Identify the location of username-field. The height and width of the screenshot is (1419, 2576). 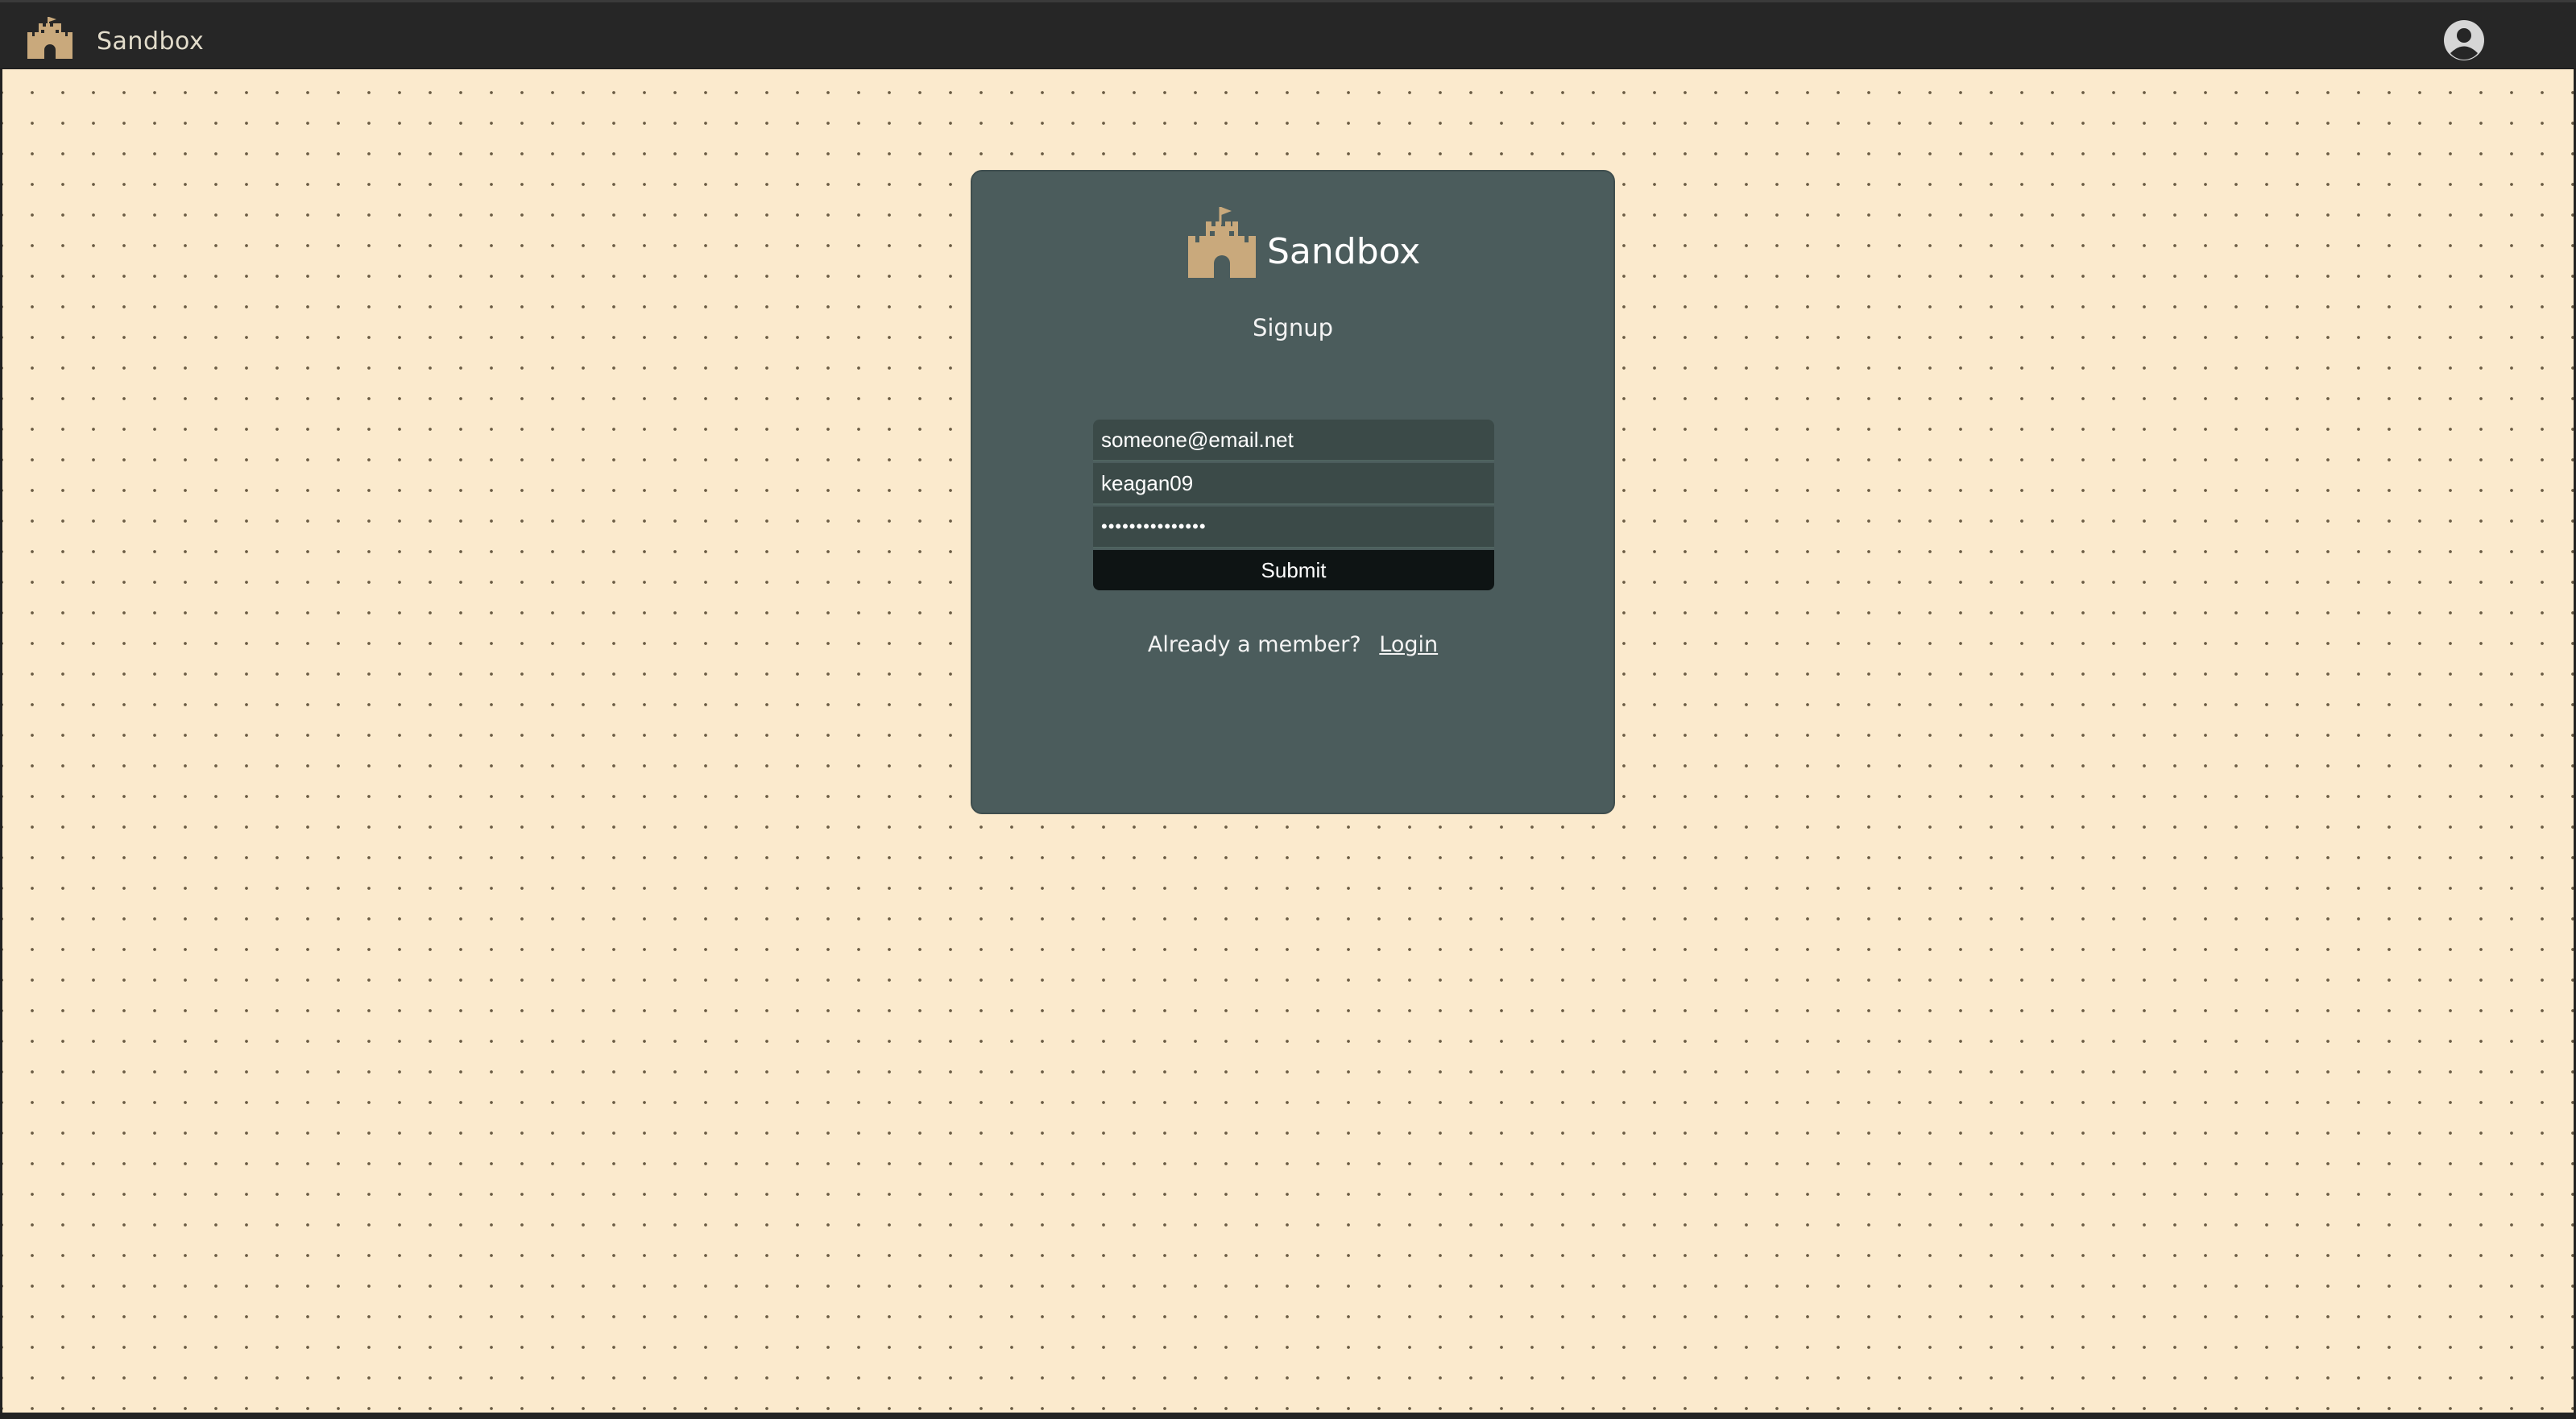
(1293, 484).